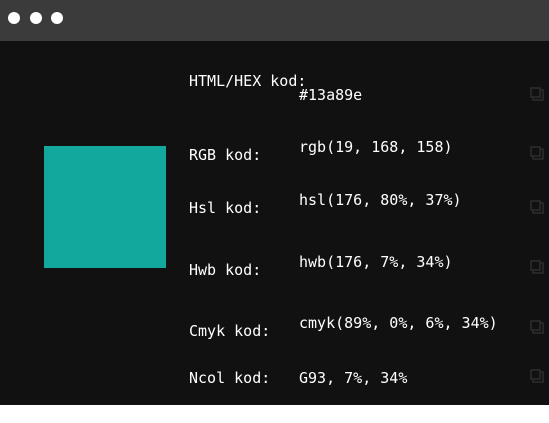  Describe the element at coordinates (230, 331) in the screenshot. I see `cmyk-code-label: Cmyk kod:` at that location.